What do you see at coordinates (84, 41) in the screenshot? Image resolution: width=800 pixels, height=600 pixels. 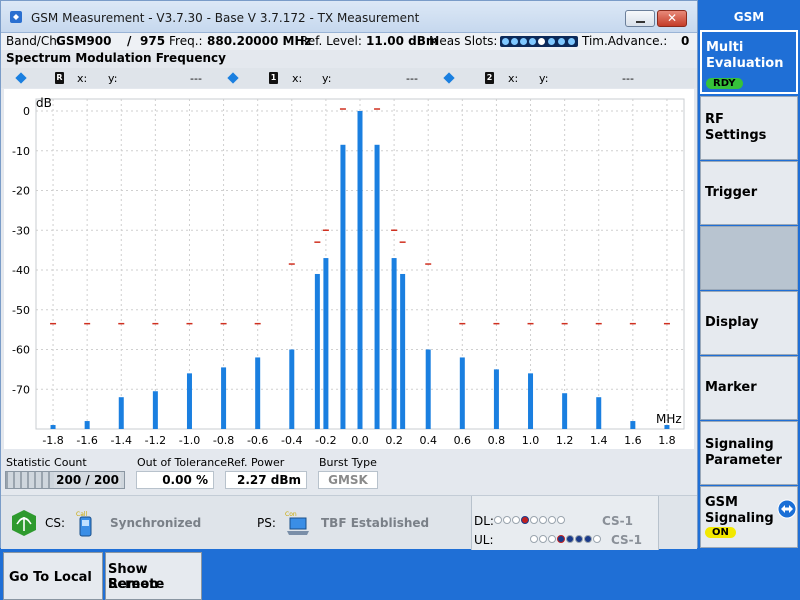 I see `band-value: GSM900` at bounding box center [84, 41].